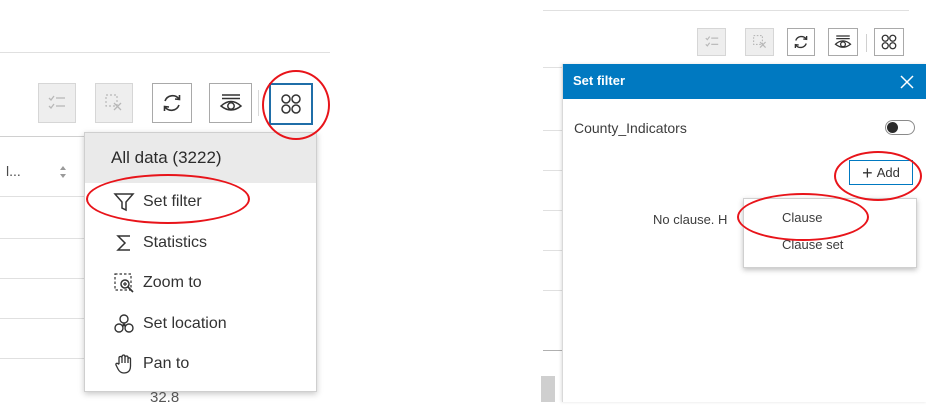 The image size is (926, 406). I want to click on pan-hand-icon, so click(124, 364).